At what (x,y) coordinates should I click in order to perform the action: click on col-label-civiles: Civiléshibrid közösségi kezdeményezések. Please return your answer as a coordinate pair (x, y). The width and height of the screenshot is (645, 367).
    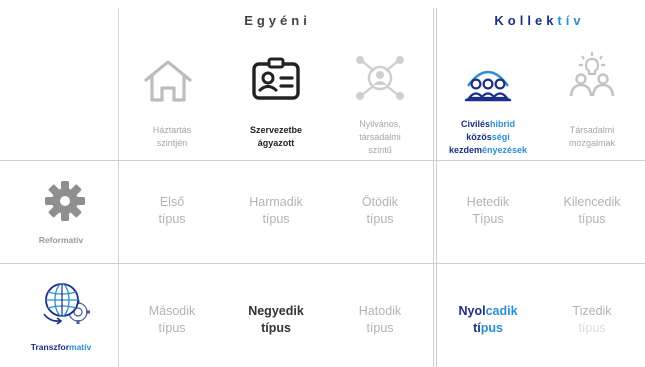
    Looking at the image, I should click on (488, 137).